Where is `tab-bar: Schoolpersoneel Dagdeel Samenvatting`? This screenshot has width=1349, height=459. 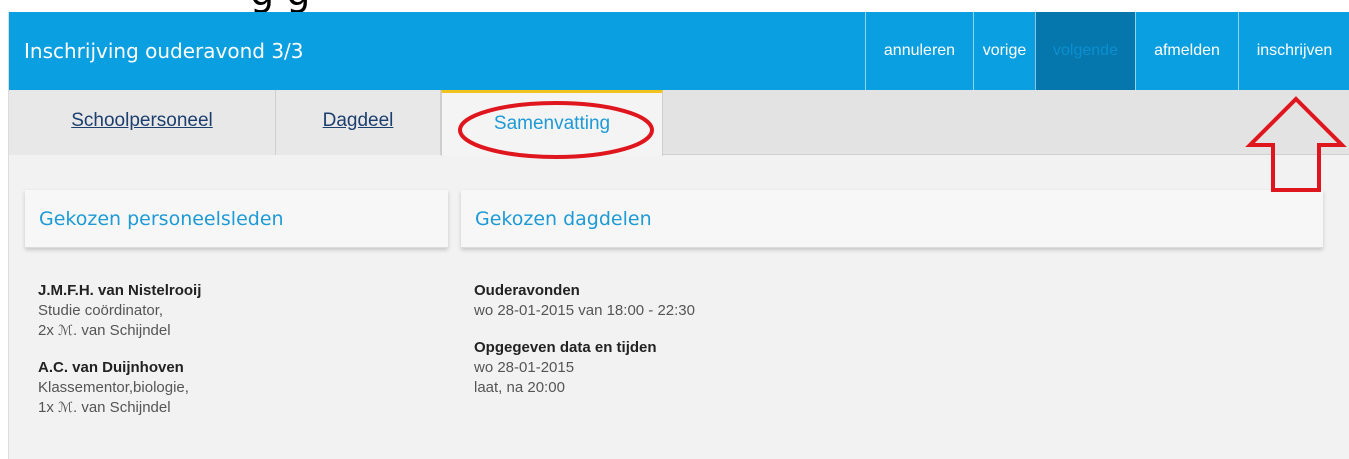 tab-bar: Schoolpersoneel Dagdeel Samenvatting is located at coordinates (679, 123).